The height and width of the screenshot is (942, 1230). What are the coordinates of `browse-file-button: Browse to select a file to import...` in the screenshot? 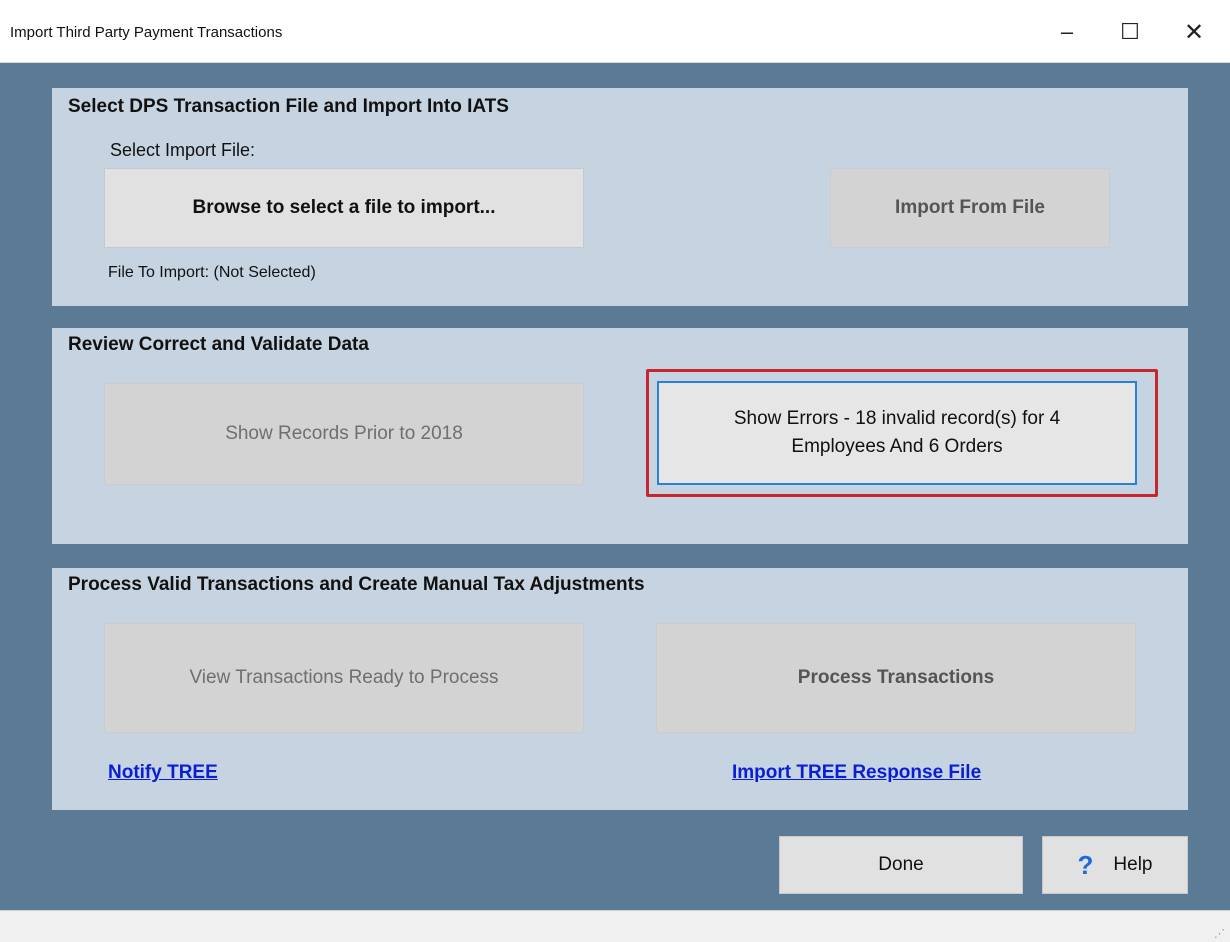 It's located at (344, 208).